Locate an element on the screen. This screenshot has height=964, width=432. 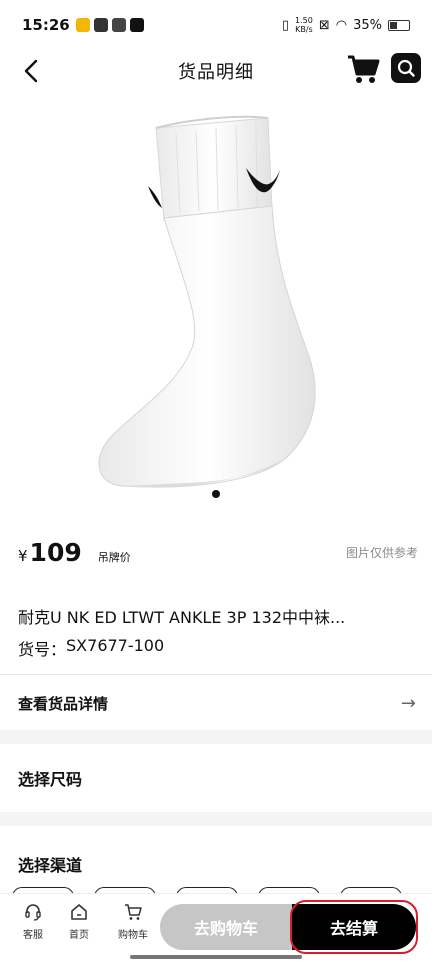
home-indicator is located at coordinates (216, 957).